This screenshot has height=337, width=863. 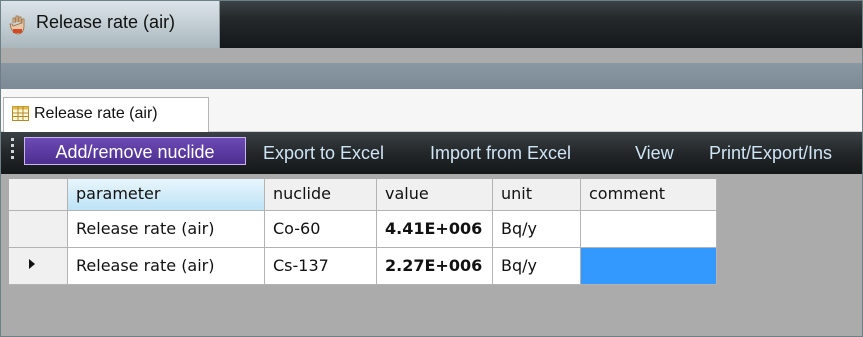 I want to click on table-icon, so click(x=20, y=113).